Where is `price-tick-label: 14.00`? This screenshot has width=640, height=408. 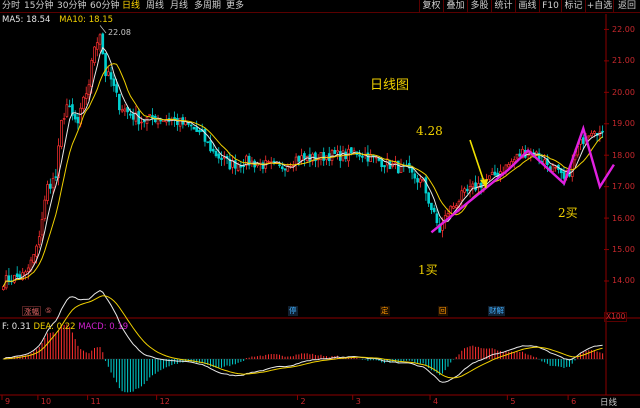
price-tick-label: 14.00 is located at coordinates (623, 281).